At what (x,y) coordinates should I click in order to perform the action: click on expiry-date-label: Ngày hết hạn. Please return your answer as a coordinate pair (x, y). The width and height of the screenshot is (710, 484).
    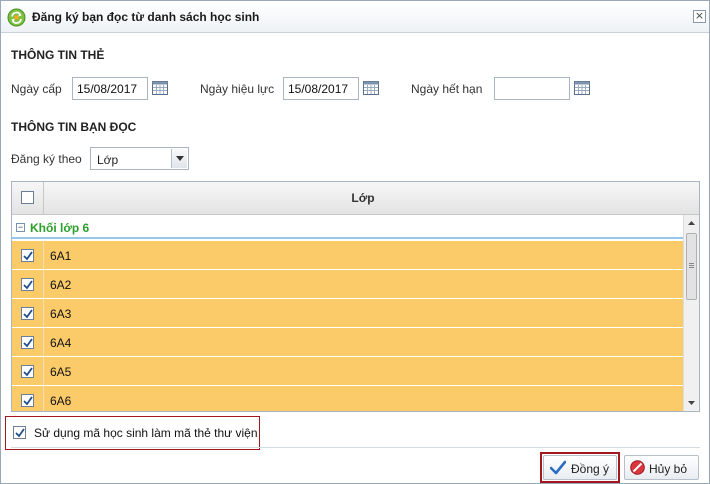
    Looking at the image, I should click on (447, 89).